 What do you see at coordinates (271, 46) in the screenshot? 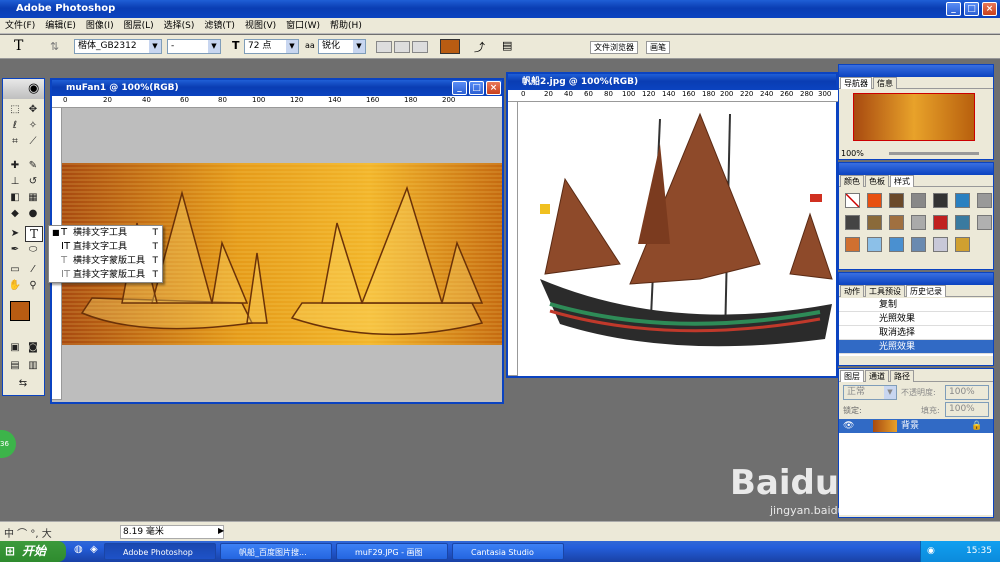
I see `font-size-select: 72 点 ▼` at bounding box center [271, 46].